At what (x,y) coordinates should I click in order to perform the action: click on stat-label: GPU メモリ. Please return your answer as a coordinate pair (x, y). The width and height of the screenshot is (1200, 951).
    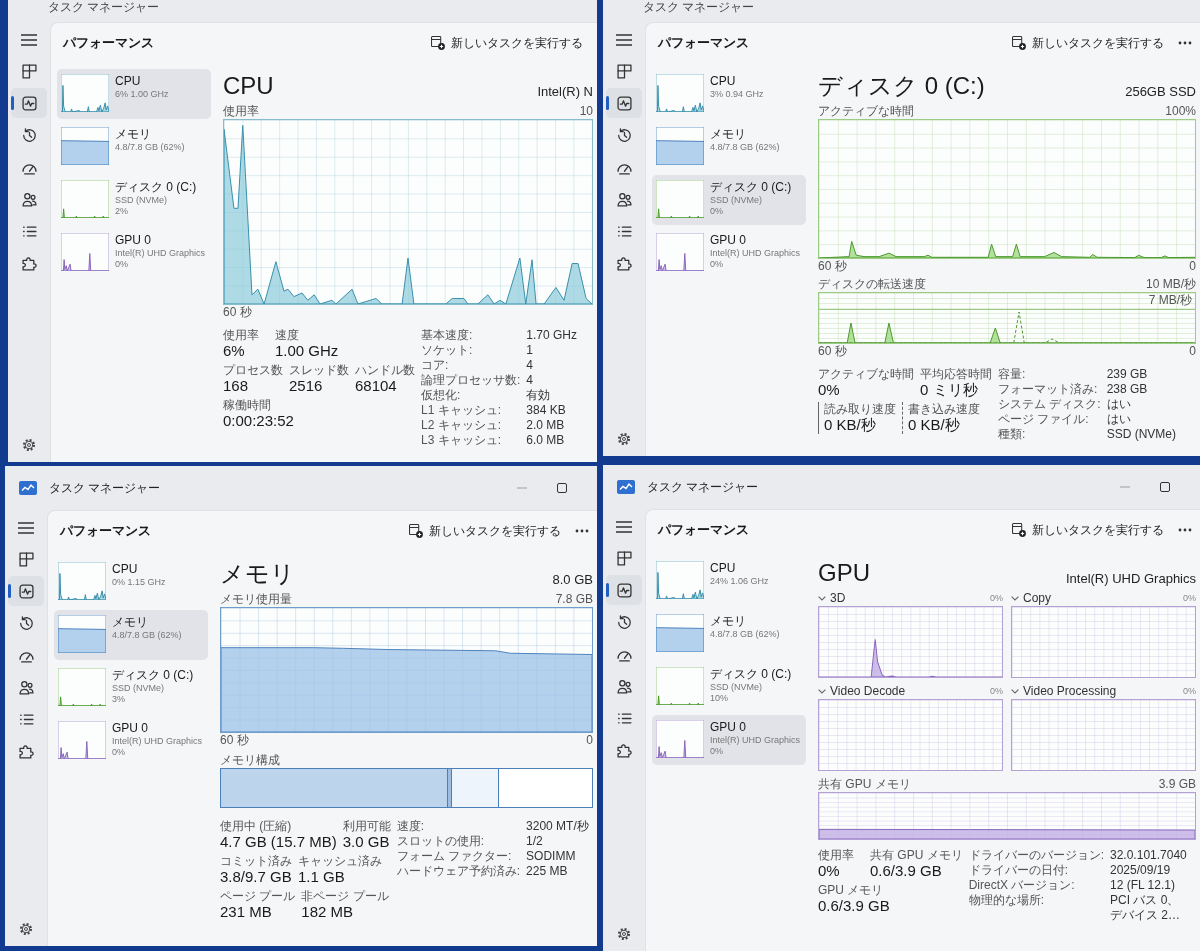
    Looking at the image, I should click on (851, 890).